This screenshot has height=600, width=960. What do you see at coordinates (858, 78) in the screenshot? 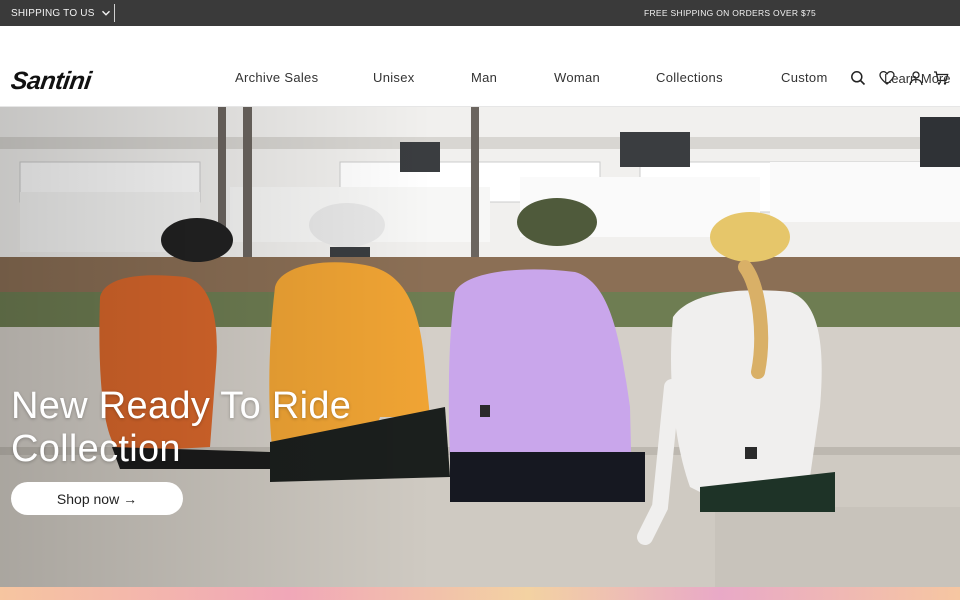
I see `search-icon` at bounding box center [858, 78].